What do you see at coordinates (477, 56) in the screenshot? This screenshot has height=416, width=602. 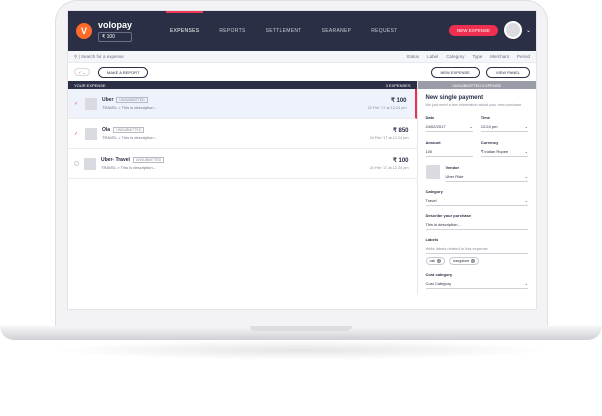 I see `filter-type: Type` at bounding box center [477, 56].